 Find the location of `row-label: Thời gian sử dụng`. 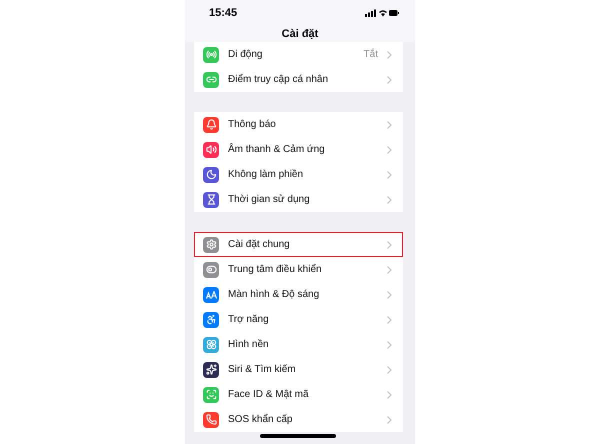

row-label: Thời gian sử dụng is located at coordinates (269, 199).